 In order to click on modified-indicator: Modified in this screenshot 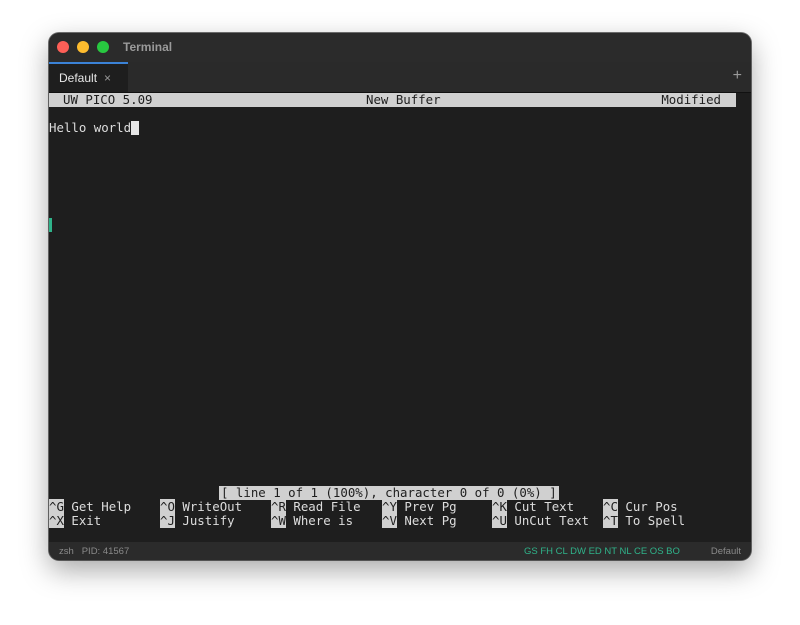, I will do `click(691, 99)`.